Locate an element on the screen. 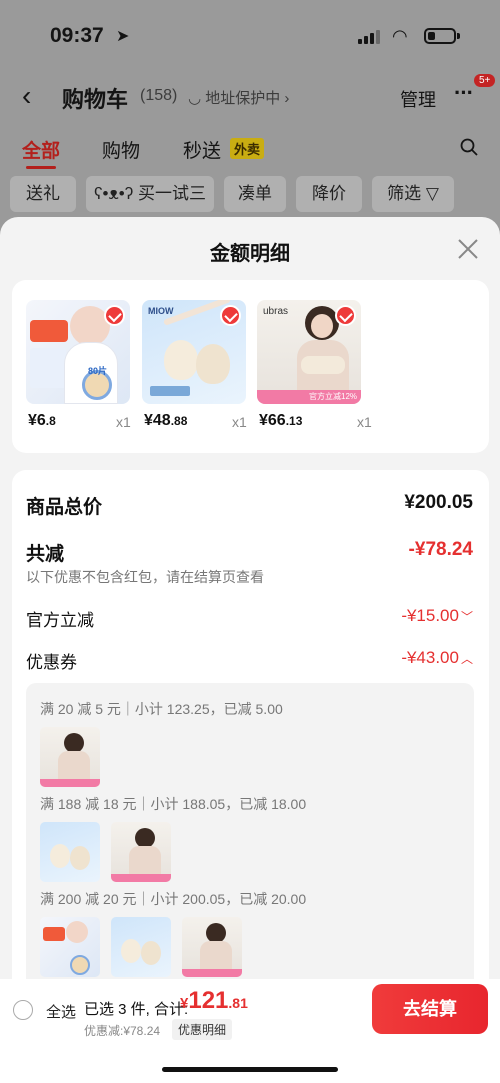  chip-filter: 筛选 ▽ is located at coordinates (413, 194).